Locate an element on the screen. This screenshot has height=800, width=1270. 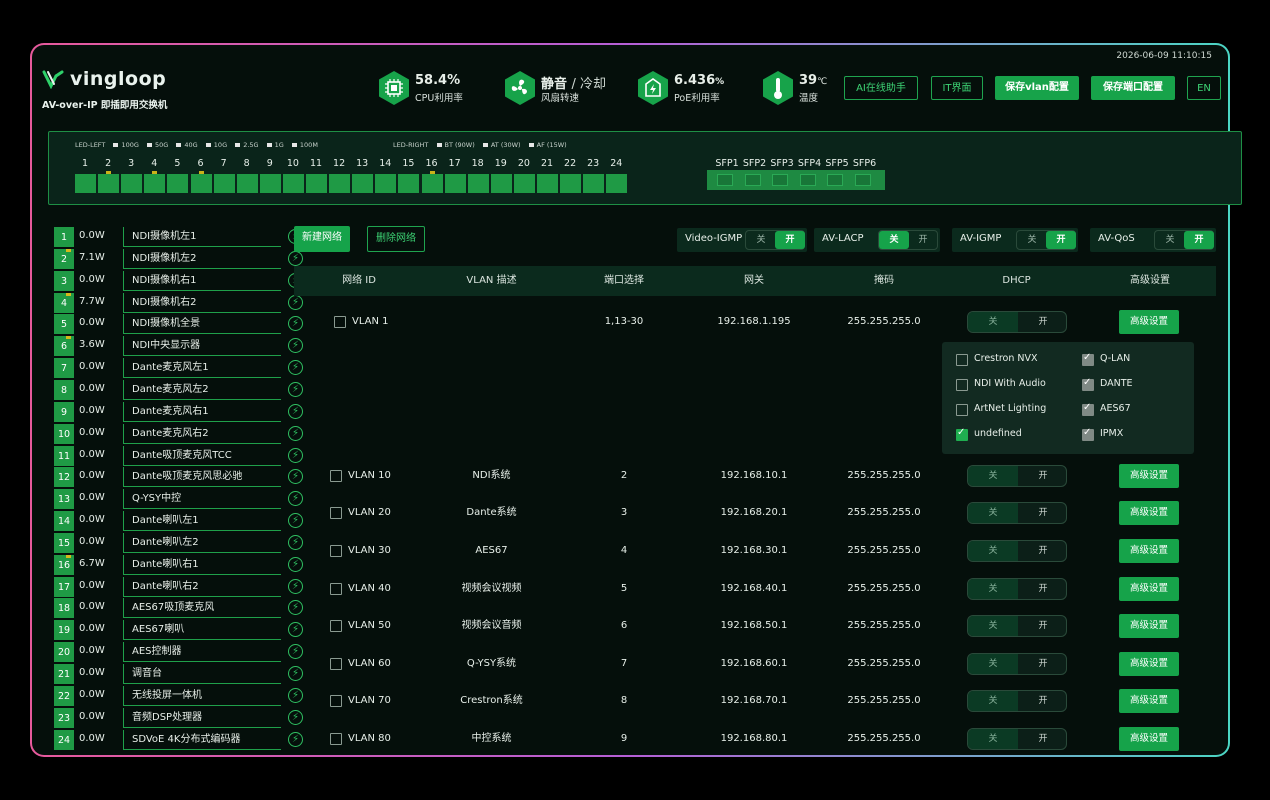
device-name: NDI摄像机左1 is located at coordinates (202, 237).